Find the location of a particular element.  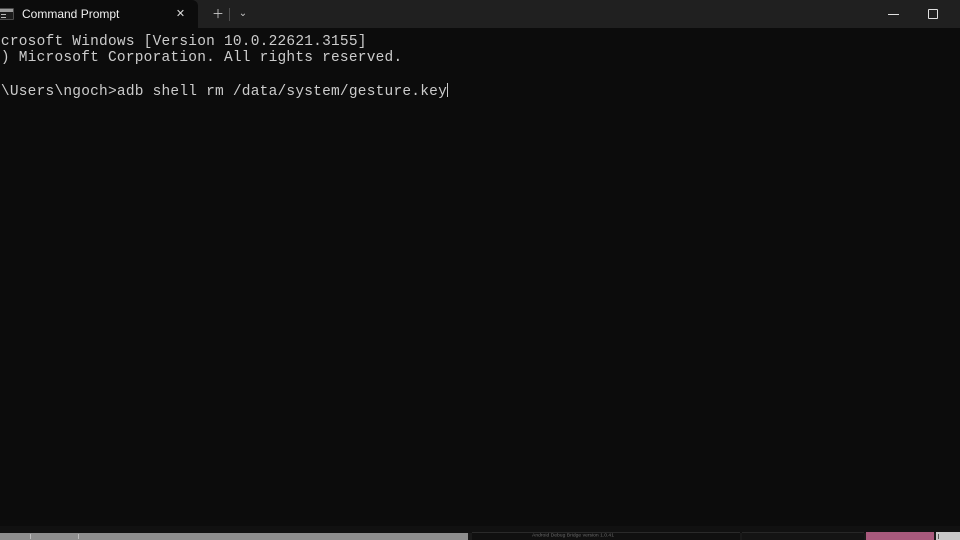

close-tab-icon: ✕ is located at coordinates (180, 14).